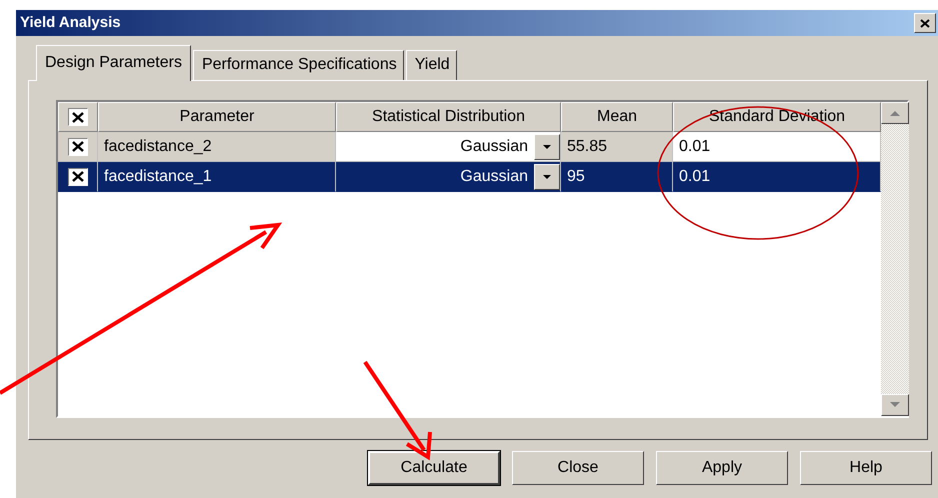 This screenshot has height=498, width=938. Describe the element at coordinates (113, 63) in the screenshot. I see `tab: Design Parameters` at that location.